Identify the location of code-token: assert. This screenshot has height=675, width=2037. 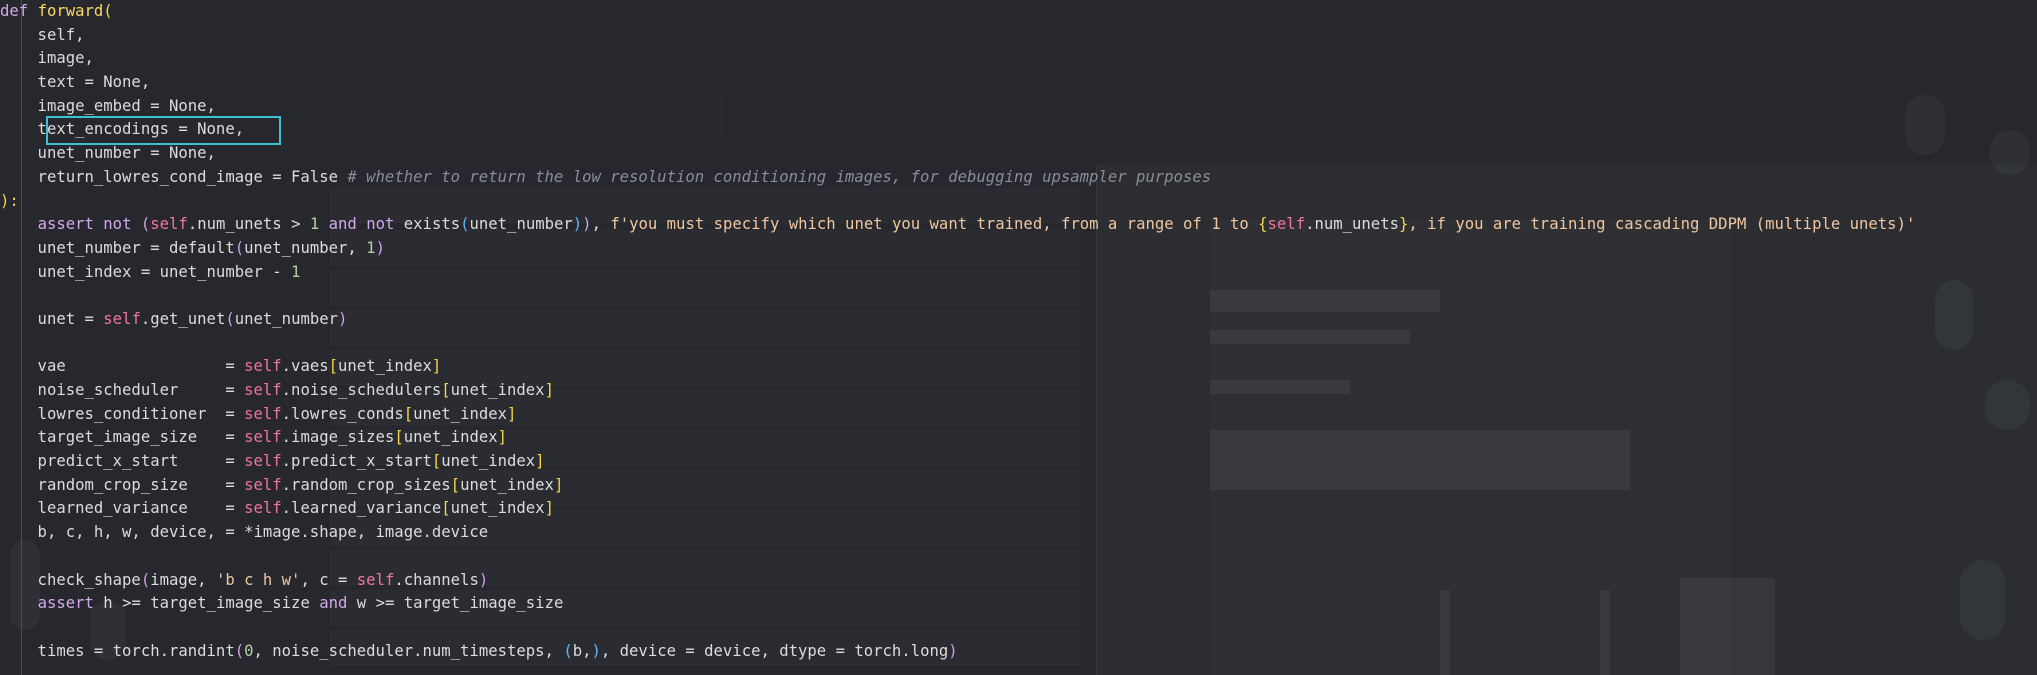
(65, 224).